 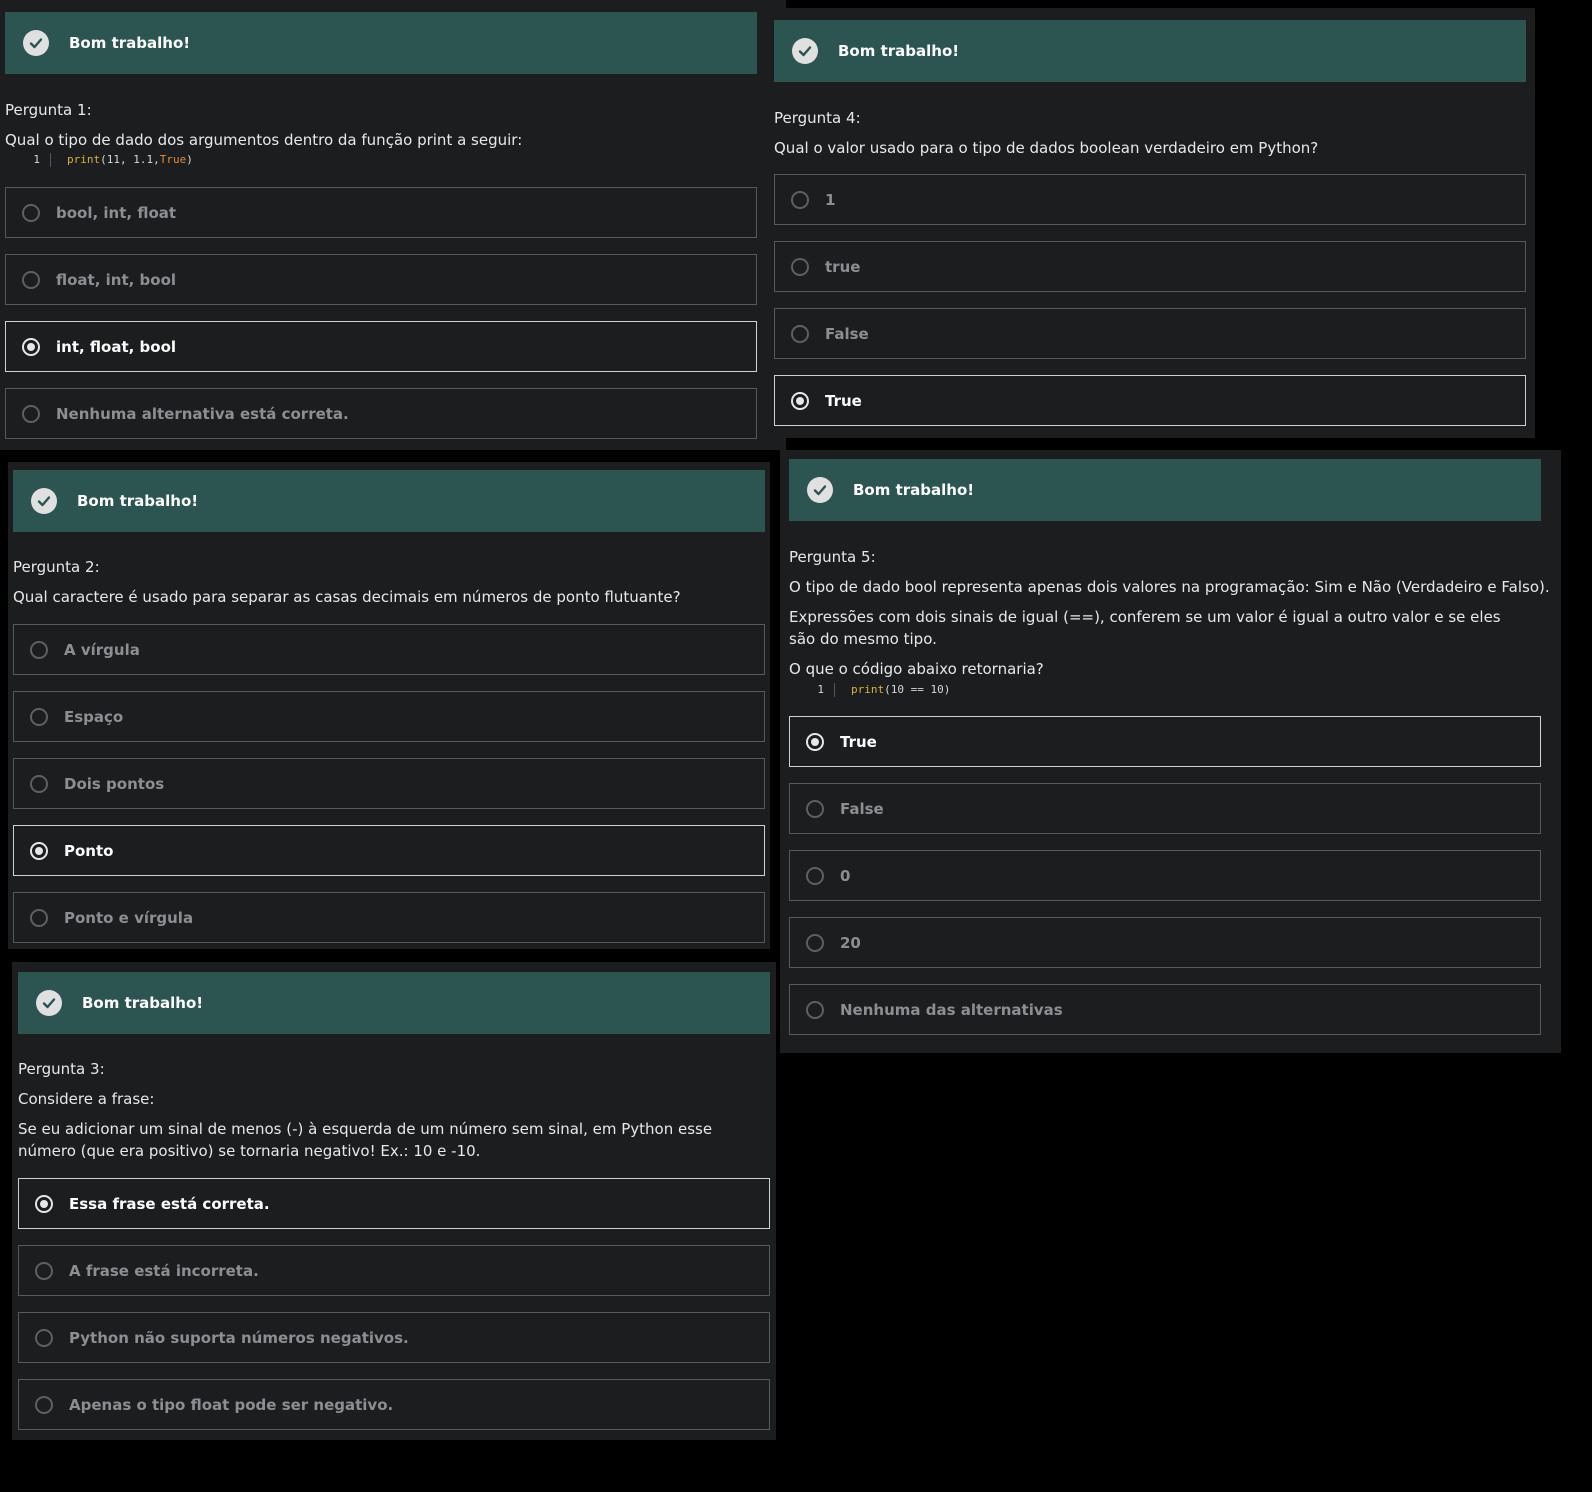 I want to click on question-text: O que o código abaixo retornaria?, so click(x=916, y=669).